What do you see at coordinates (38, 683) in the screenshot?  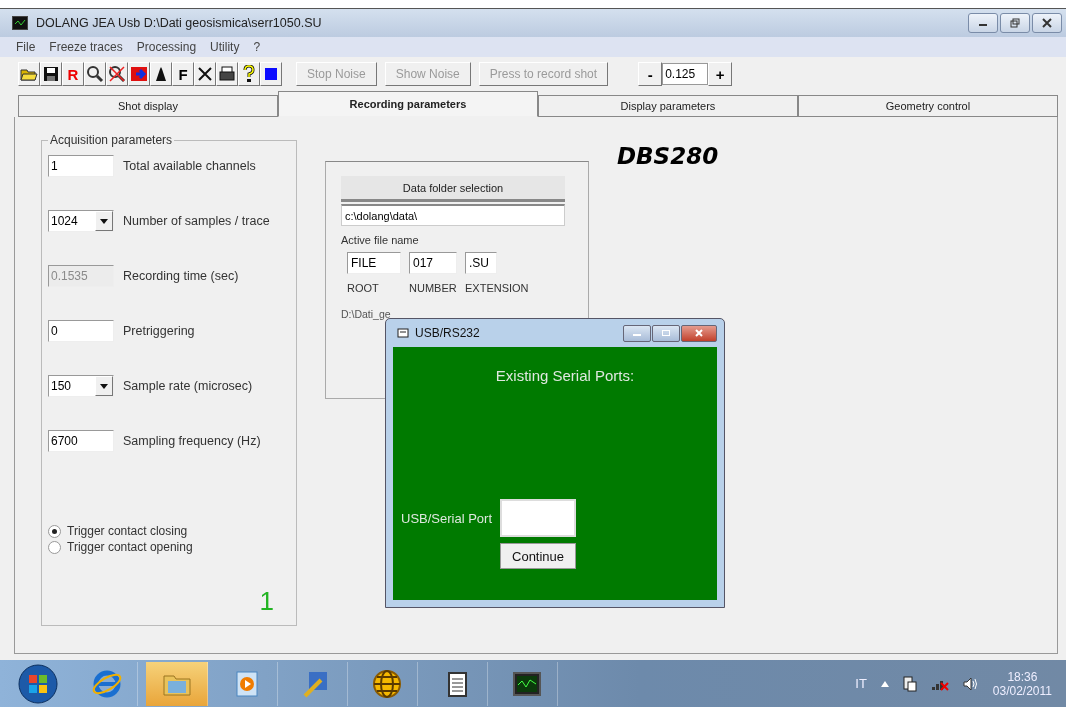 I see `start-button` at bounding box center [38, 683].